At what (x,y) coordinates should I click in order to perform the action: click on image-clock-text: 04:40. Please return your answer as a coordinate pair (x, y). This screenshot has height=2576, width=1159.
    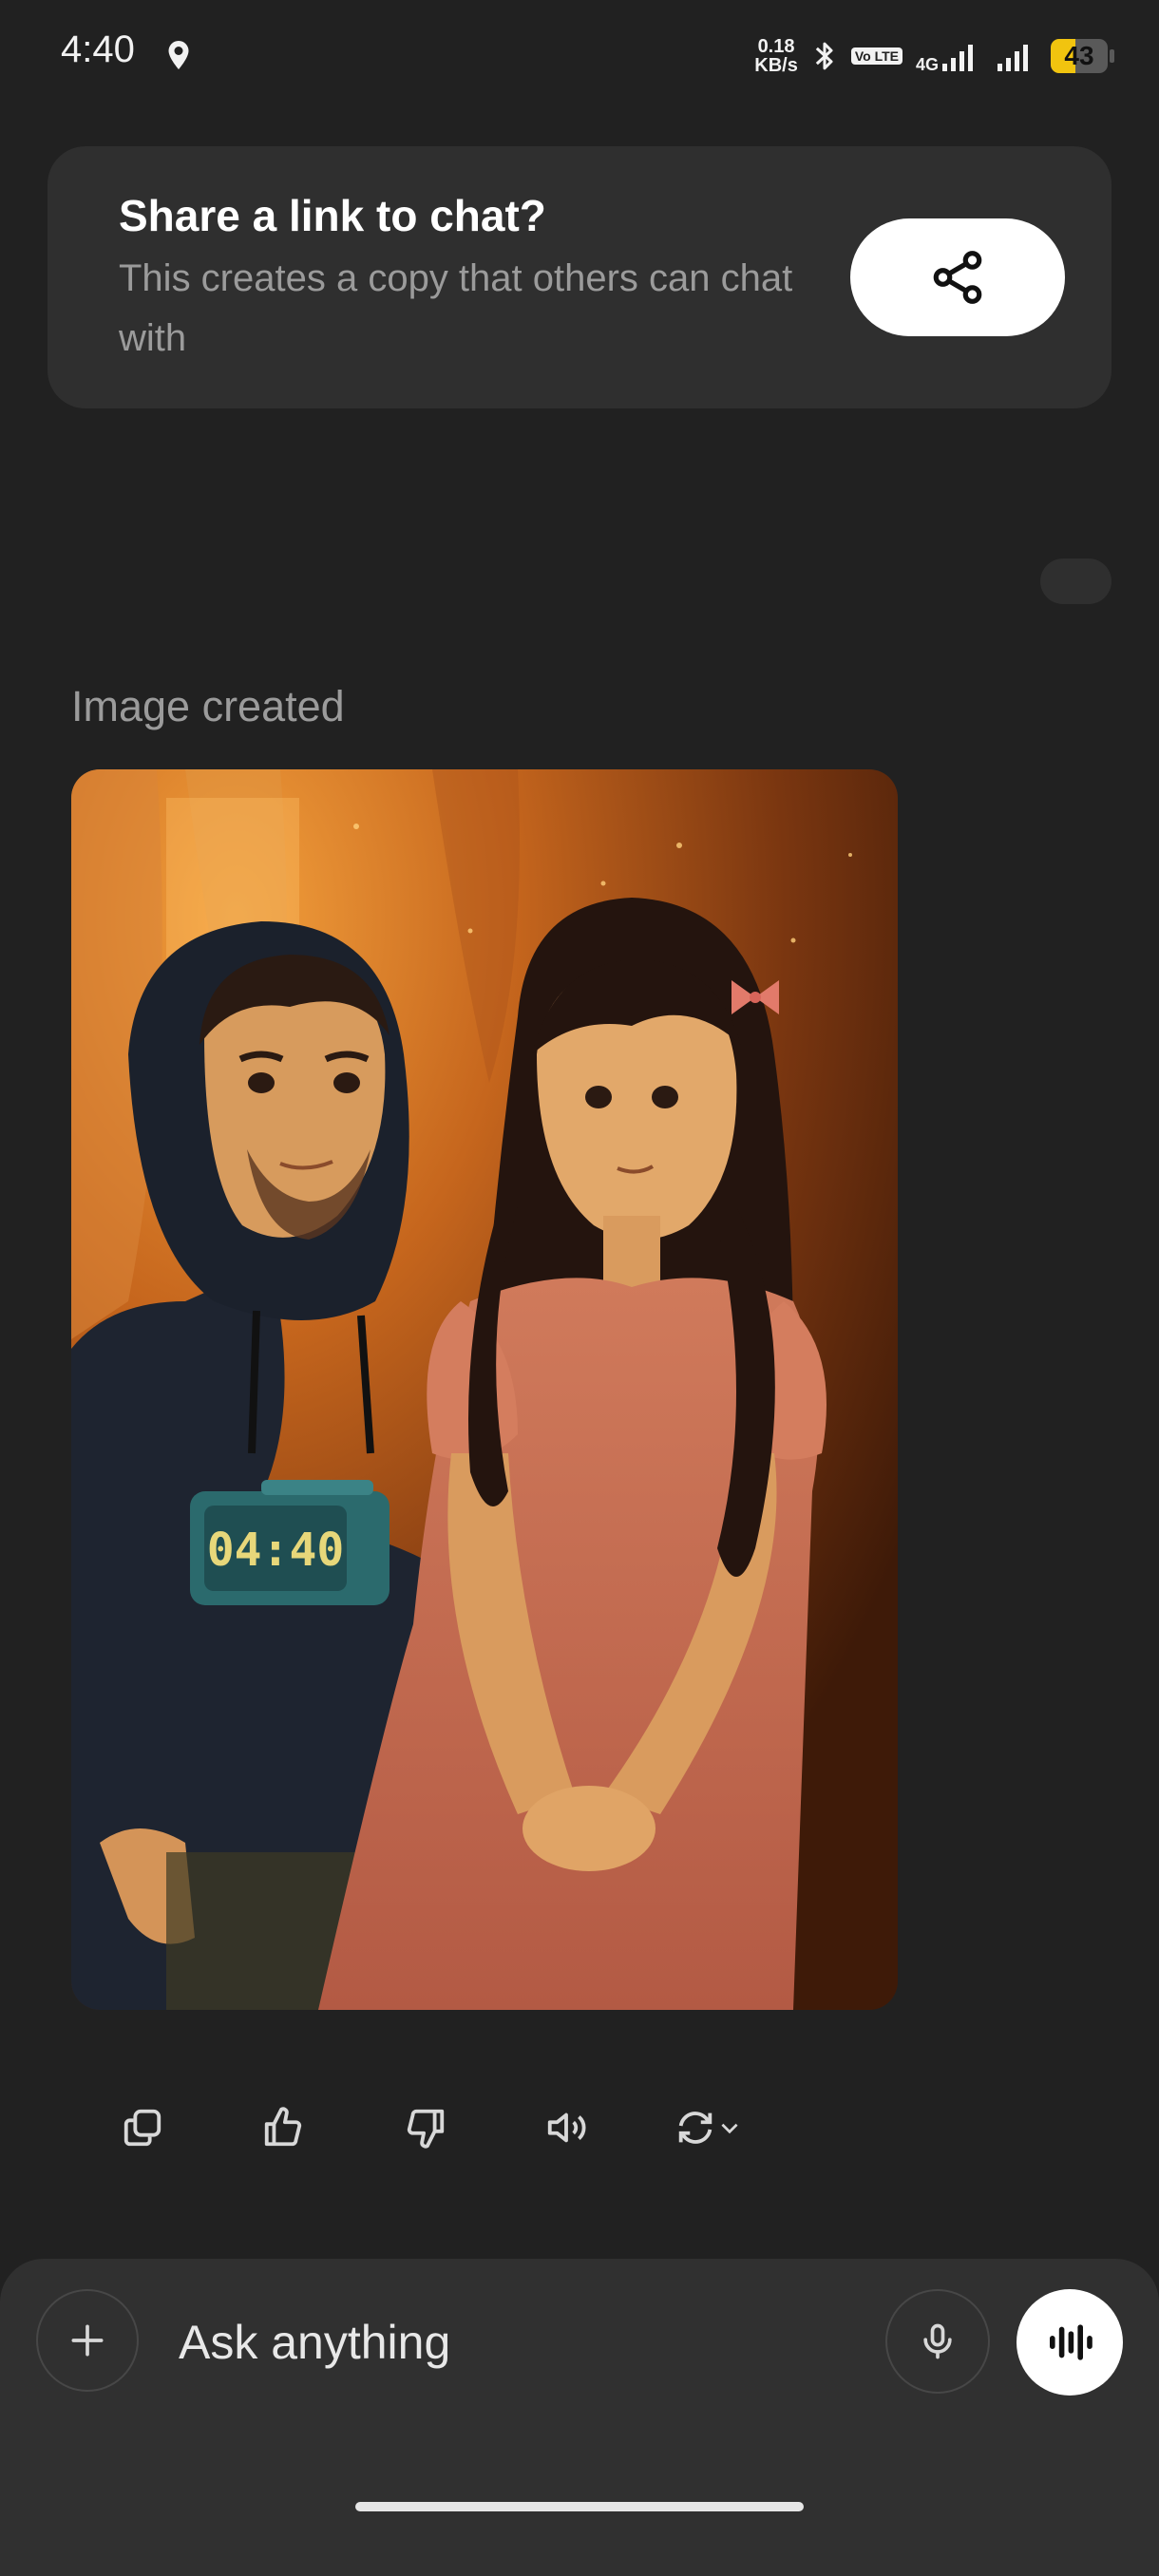
    Looking at the image, I should click on (276, 1550).